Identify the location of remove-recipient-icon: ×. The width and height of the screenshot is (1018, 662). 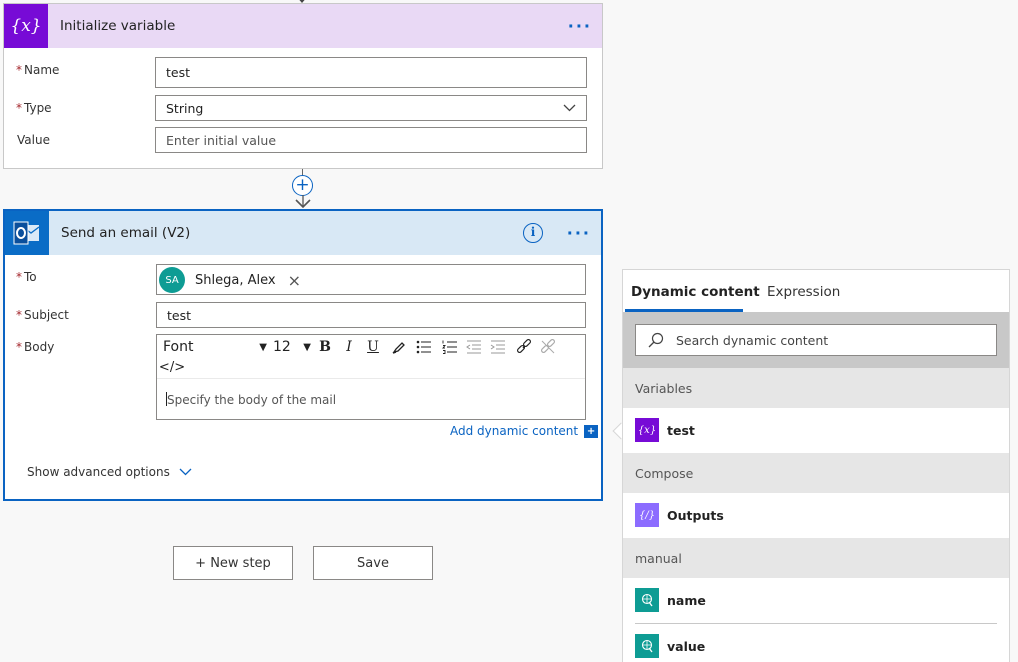
(294, 280).